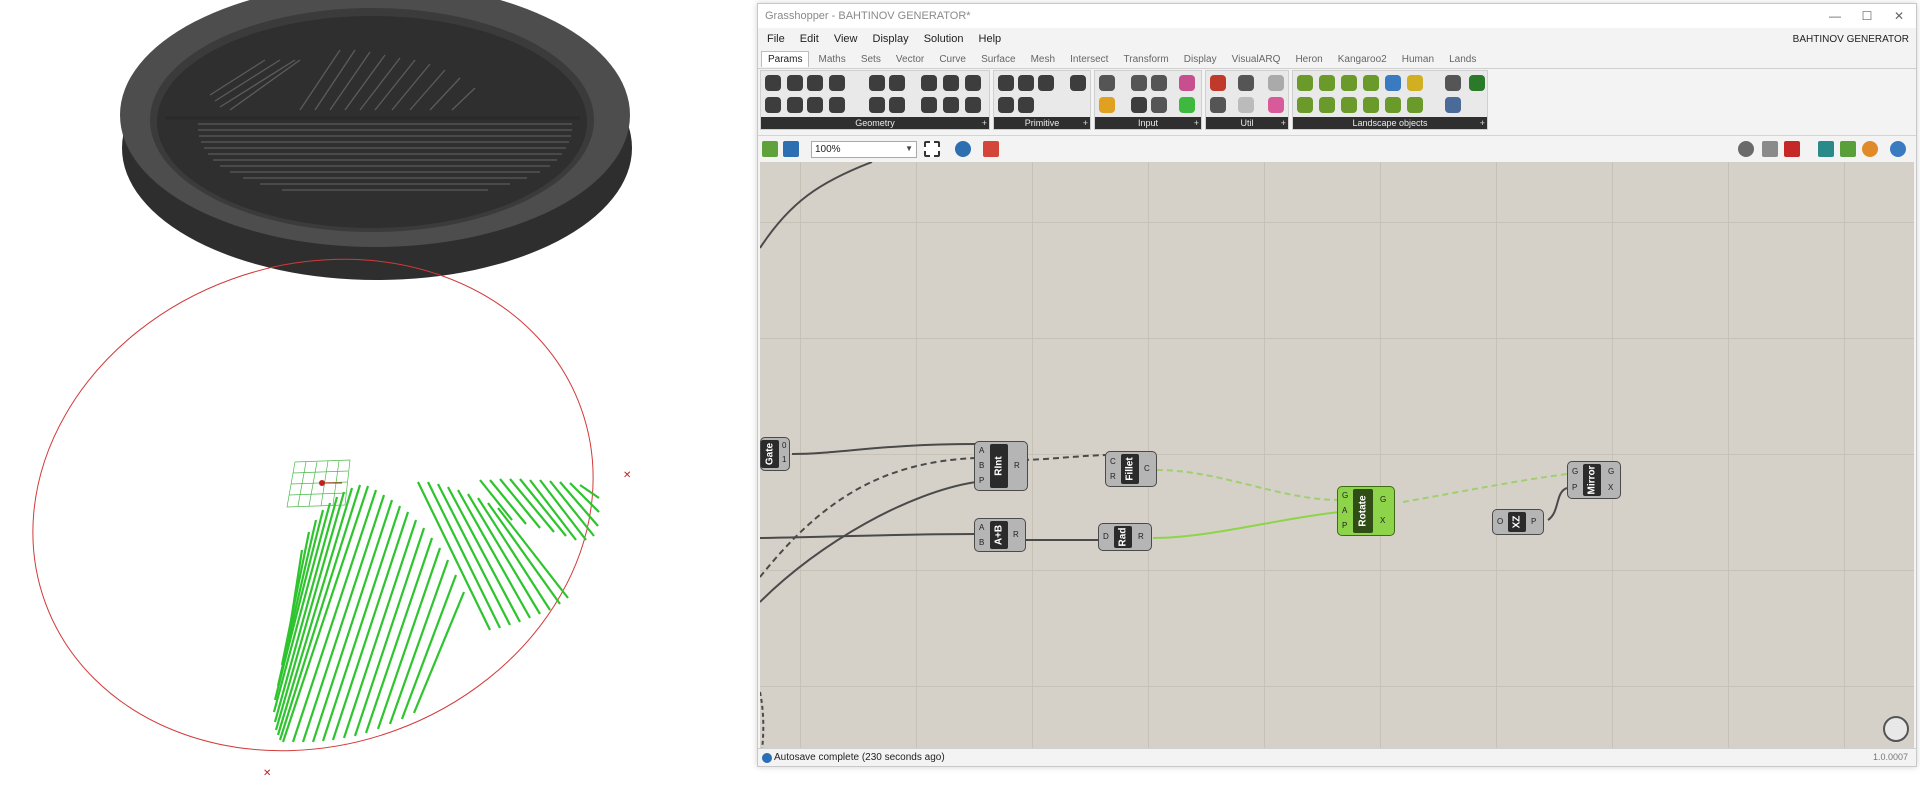 Image resolution: width=1920 pixels, height=811 pixels. Describe the element at coordinates (376, 140) in the screenshot. I see `bahtinov-mask-solid` at that location.